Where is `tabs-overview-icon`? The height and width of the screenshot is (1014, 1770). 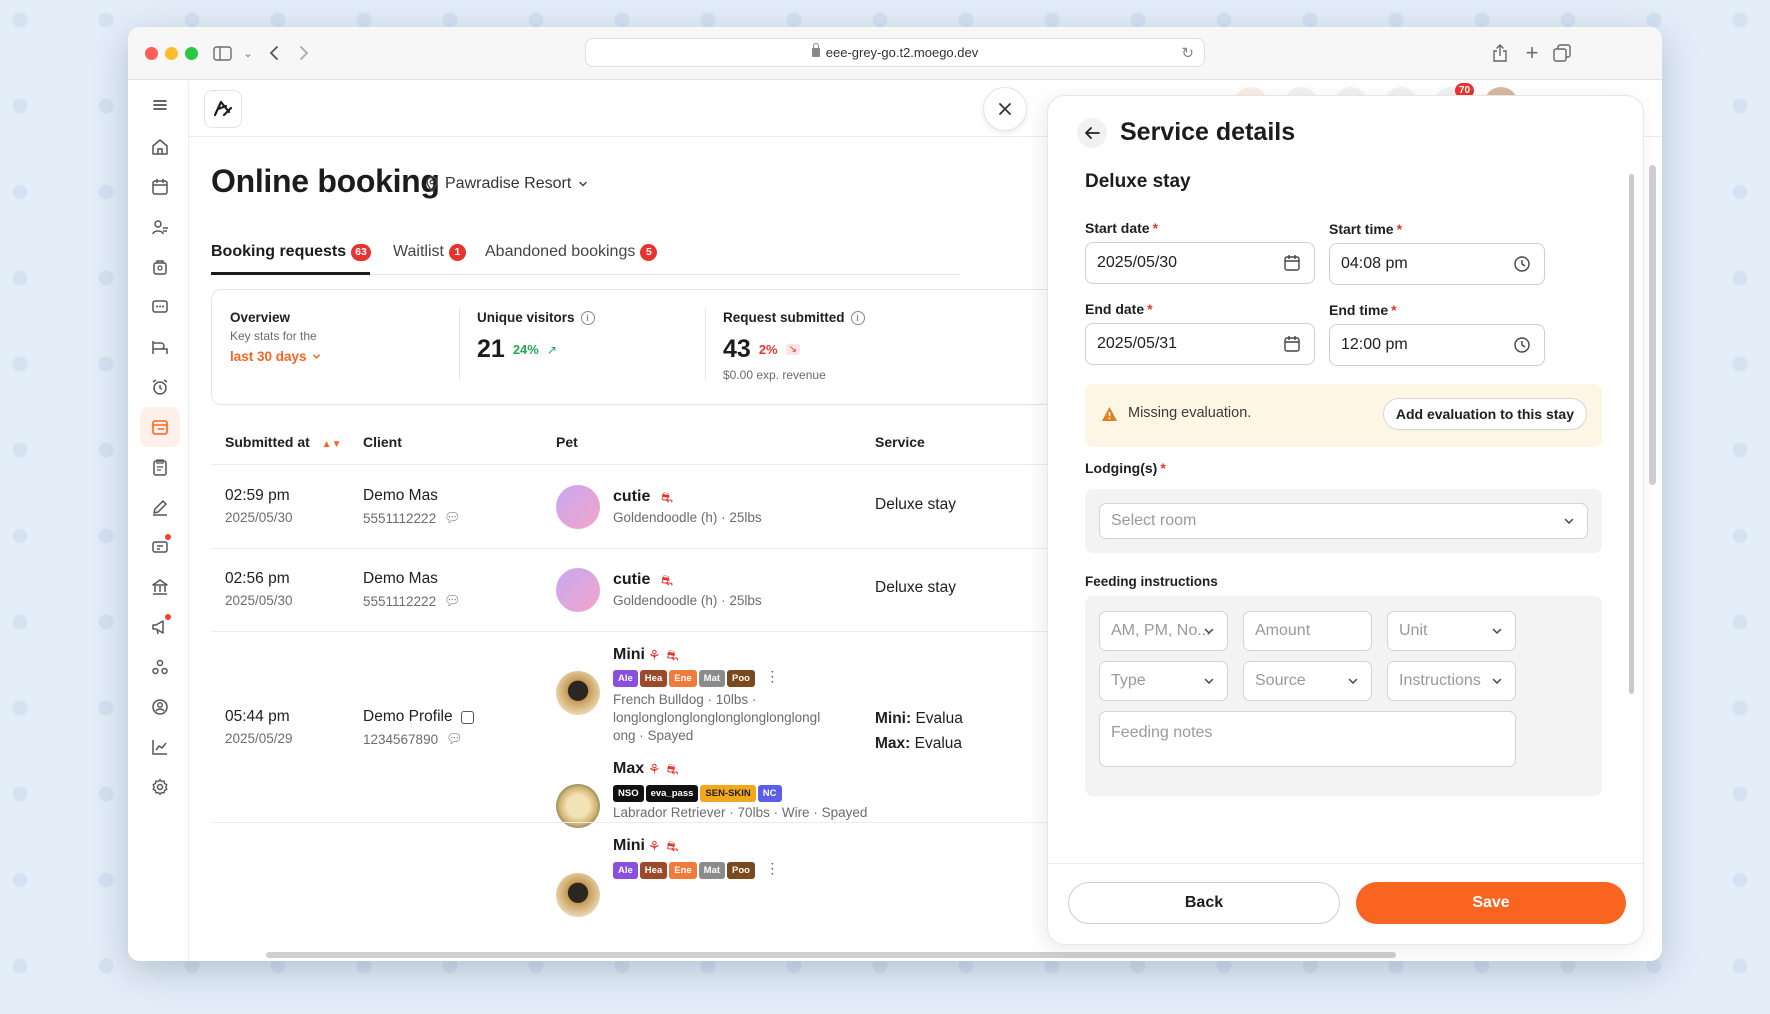 tabs-overview-icon is located at coordinates (1562, 53).